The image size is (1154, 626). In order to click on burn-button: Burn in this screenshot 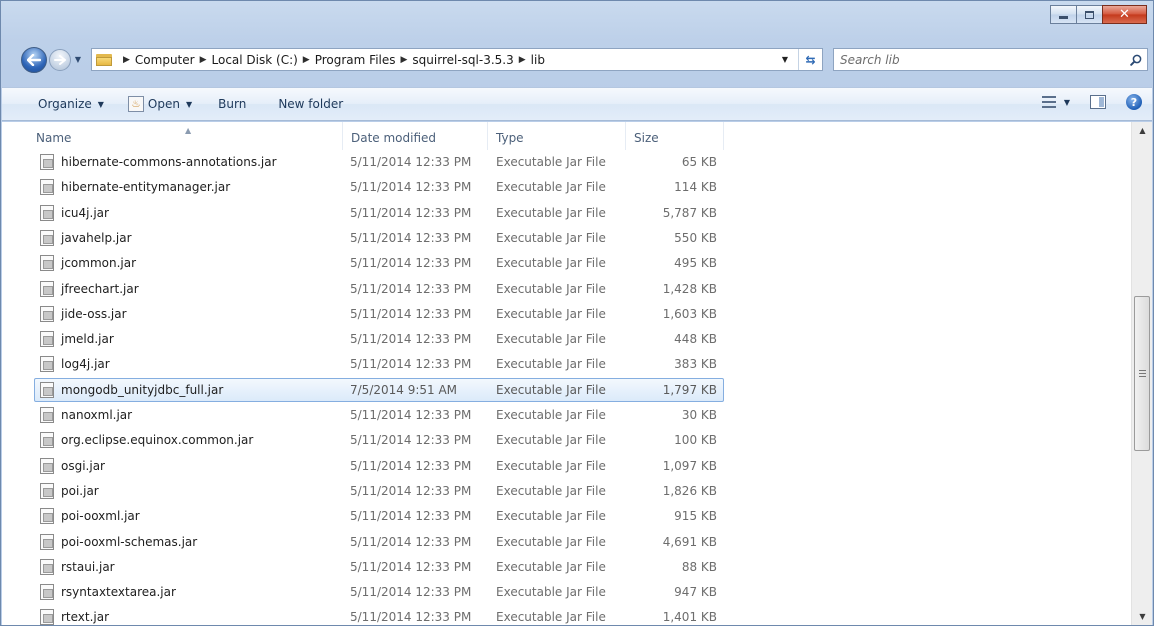, I will do `click(232, 104)`.